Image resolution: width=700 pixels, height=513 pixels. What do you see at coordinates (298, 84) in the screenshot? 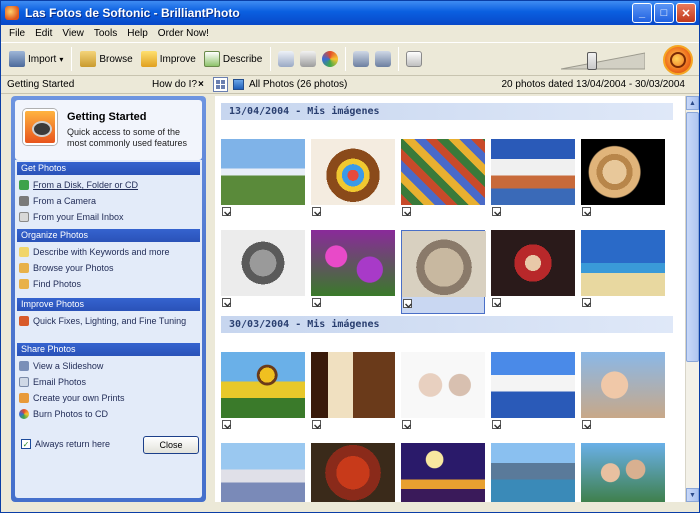
I see `all-photos-label: All Photos (26 photos)` at bounding box center [298, 84].